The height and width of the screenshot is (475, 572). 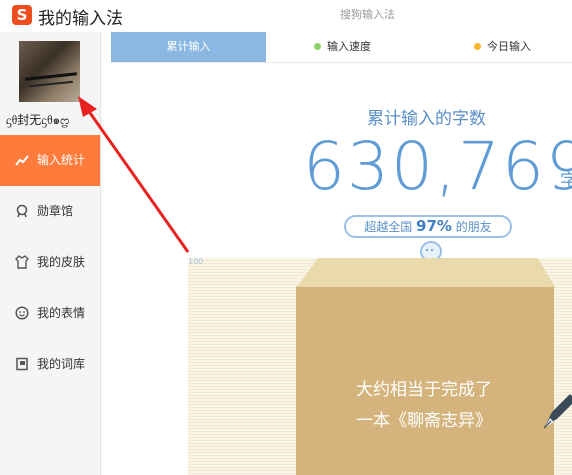 What do you see at coordinates (22, 15) in the screenshot?
I see `sogou-logo-icon: S` at bounding box center [22, 15].